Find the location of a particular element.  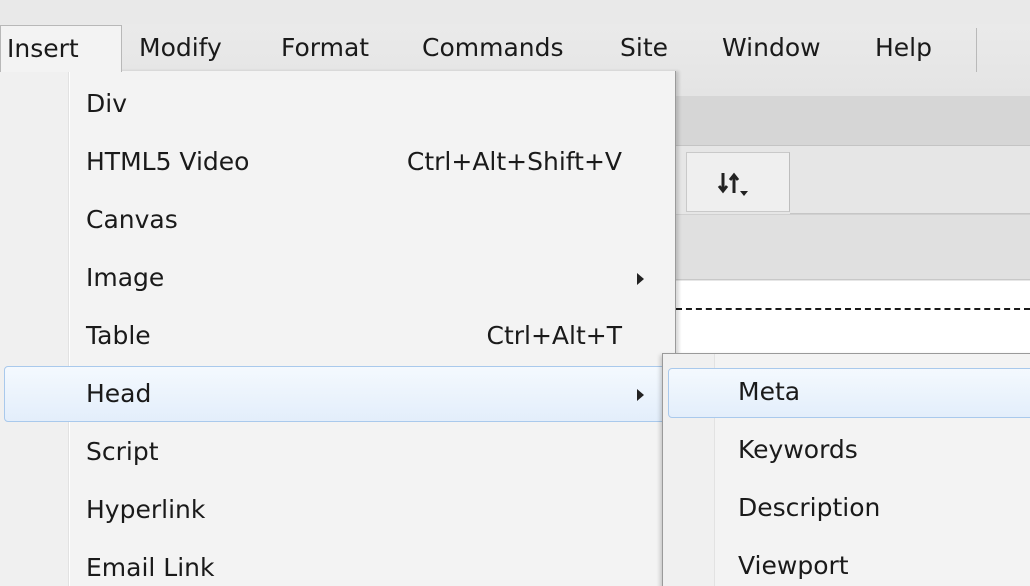

menu-item-label: Image is located at coordinates (125, 277).